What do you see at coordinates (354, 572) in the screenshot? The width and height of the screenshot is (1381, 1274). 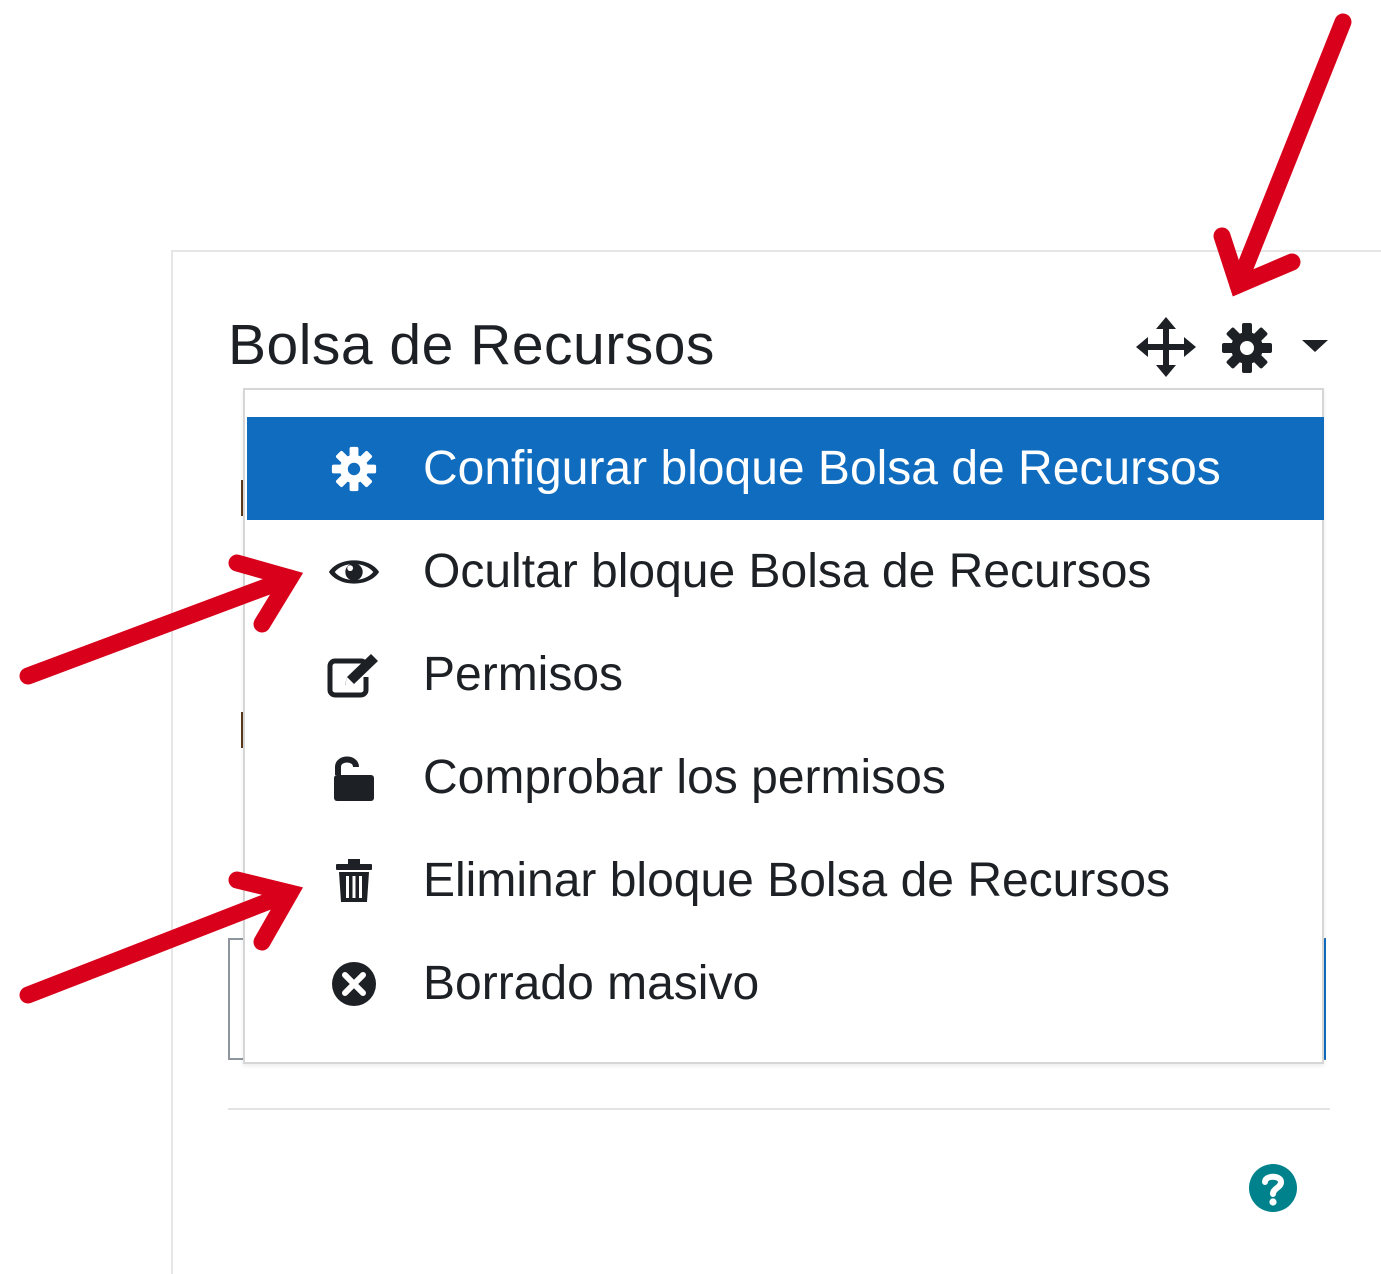 I see `eye-icon` at bounding box center [354, 572].